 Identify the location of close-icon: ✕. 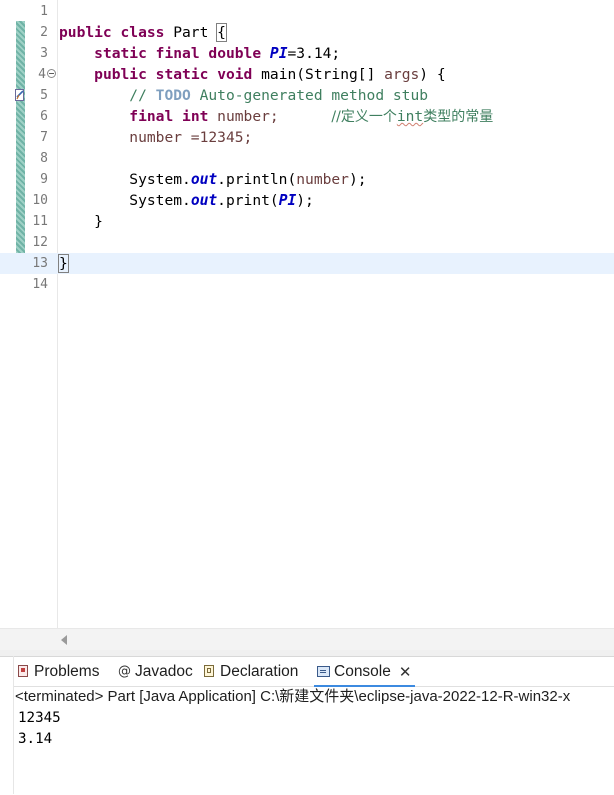
(405, 672).